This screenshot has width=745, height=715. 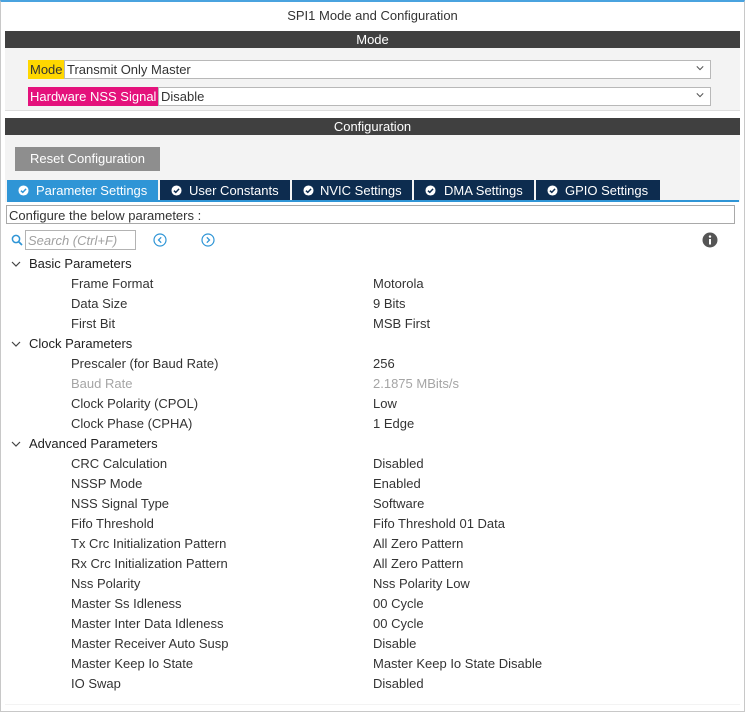 What do you see at coordinates (607, 190) in the screenshot?
I see `tab-label: GPIO Settings` at bounding box center [607, 190].